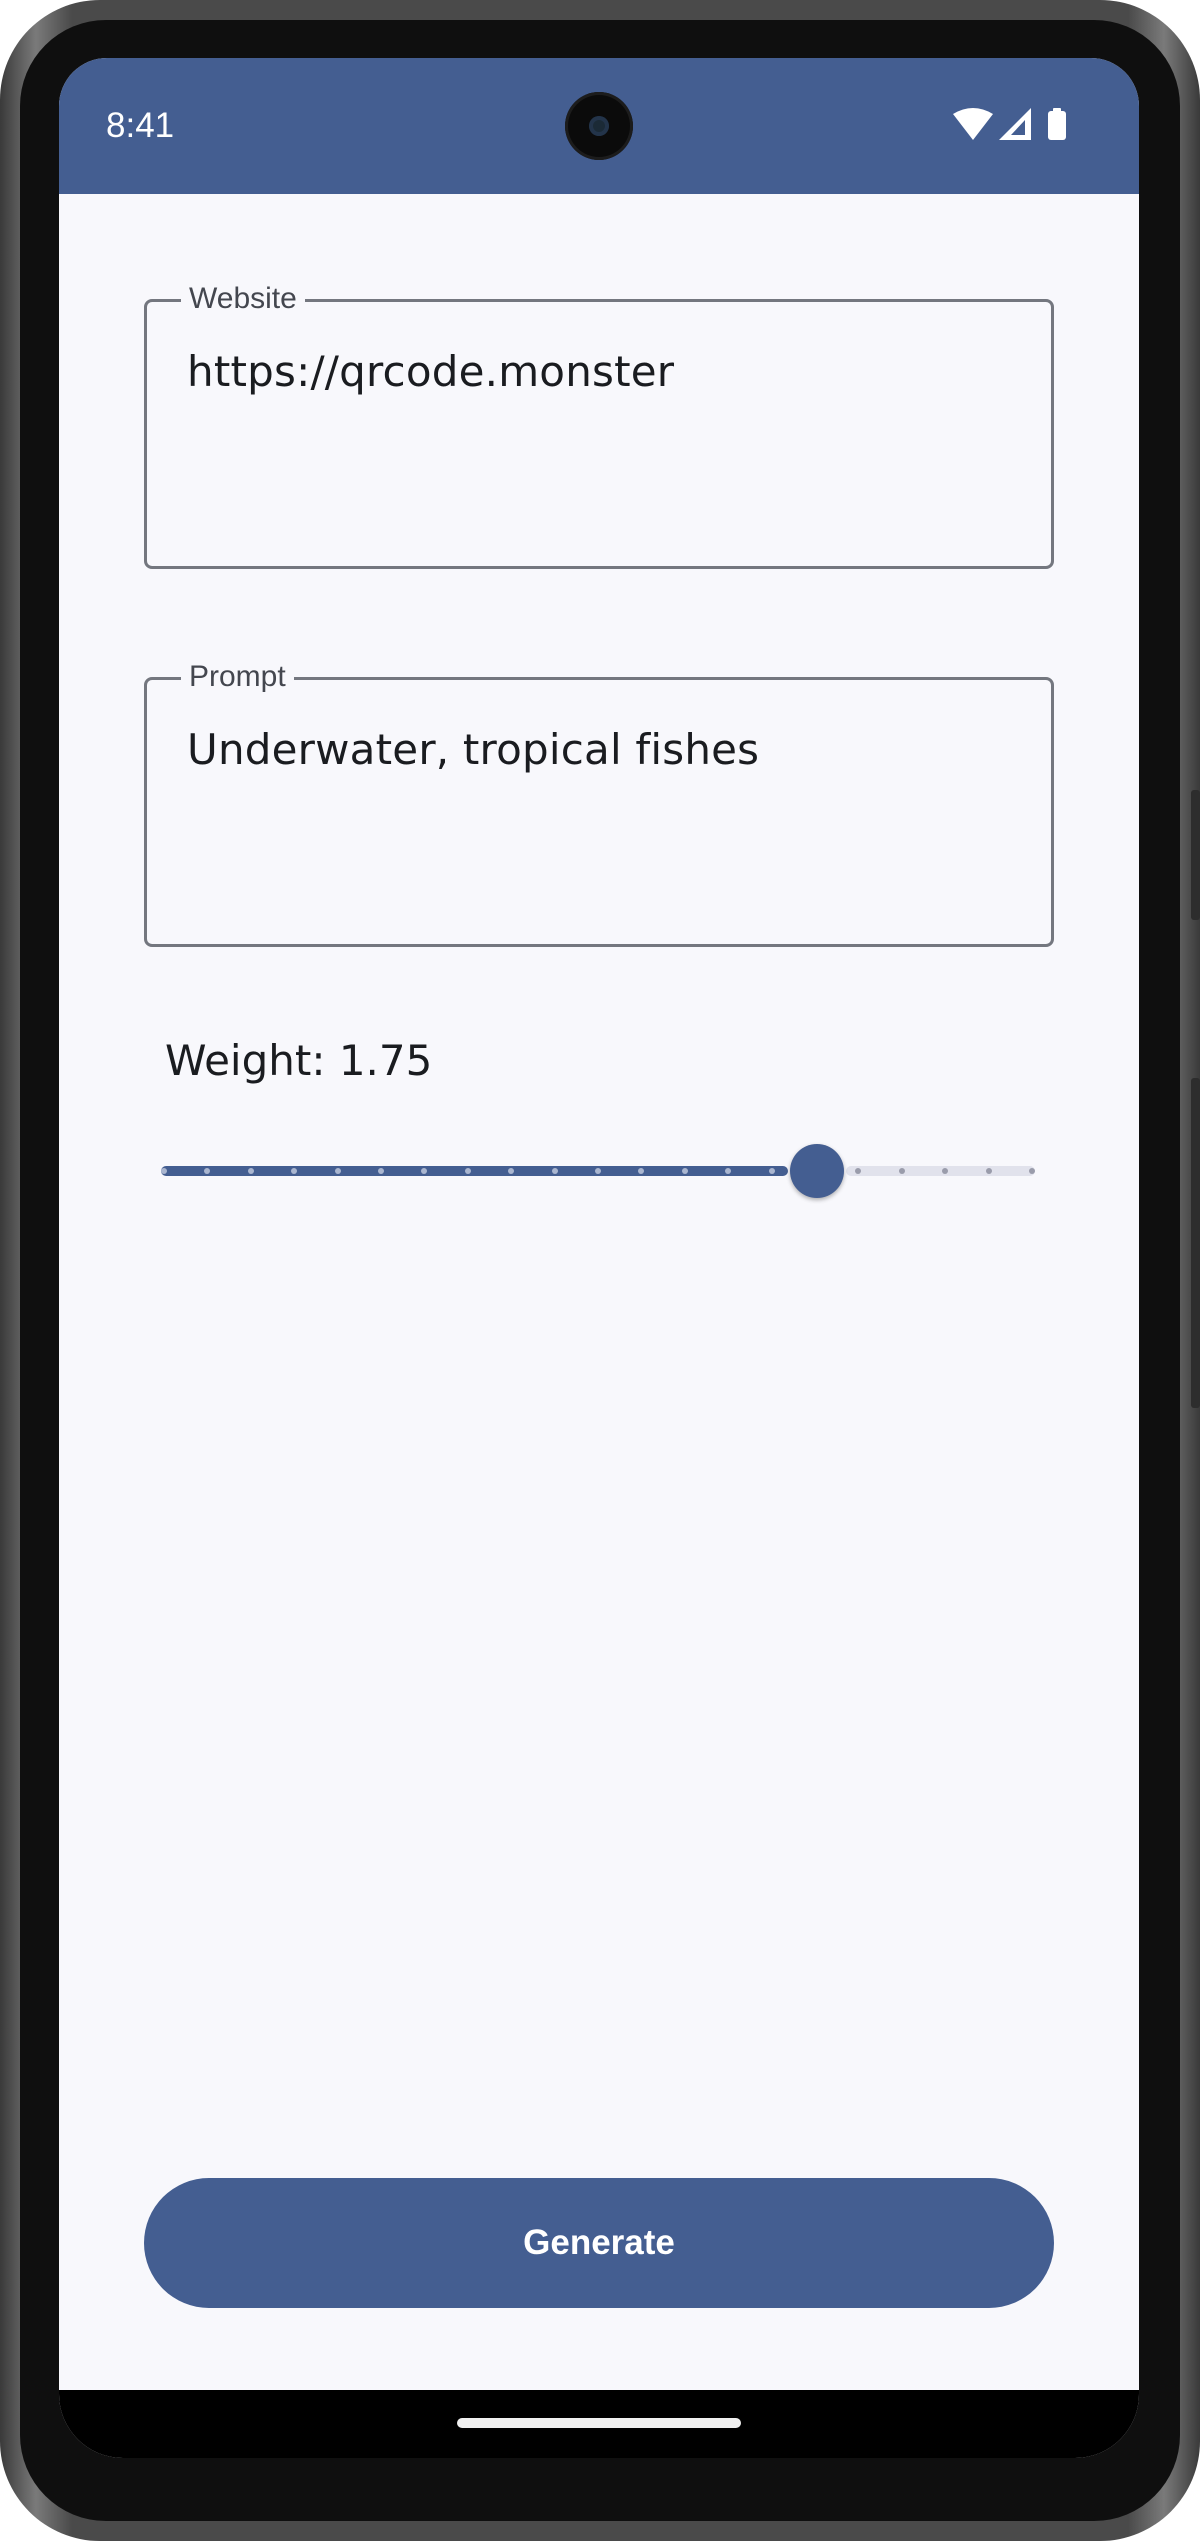  What do you see at coordinates (599, 2243) in the screenshot?
I see `generate-button: Generate` at bounding box center [599, 2243].